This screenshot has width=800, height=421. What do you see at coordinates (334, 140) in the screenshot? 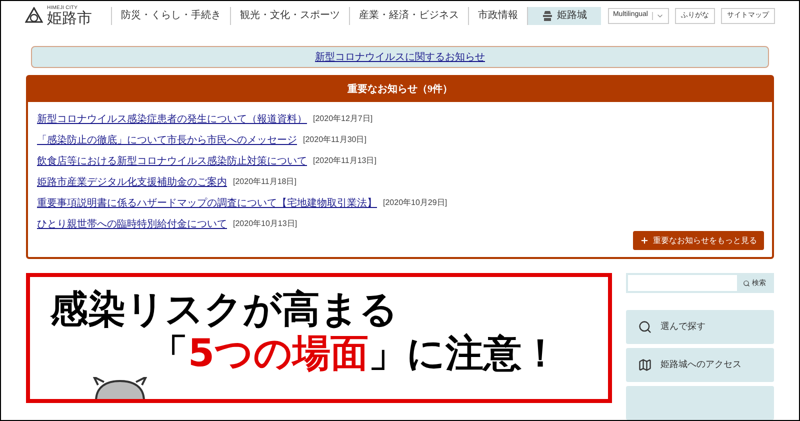
I see `notice-date: [2020年11月30日]` at bounding box center [334, 140].